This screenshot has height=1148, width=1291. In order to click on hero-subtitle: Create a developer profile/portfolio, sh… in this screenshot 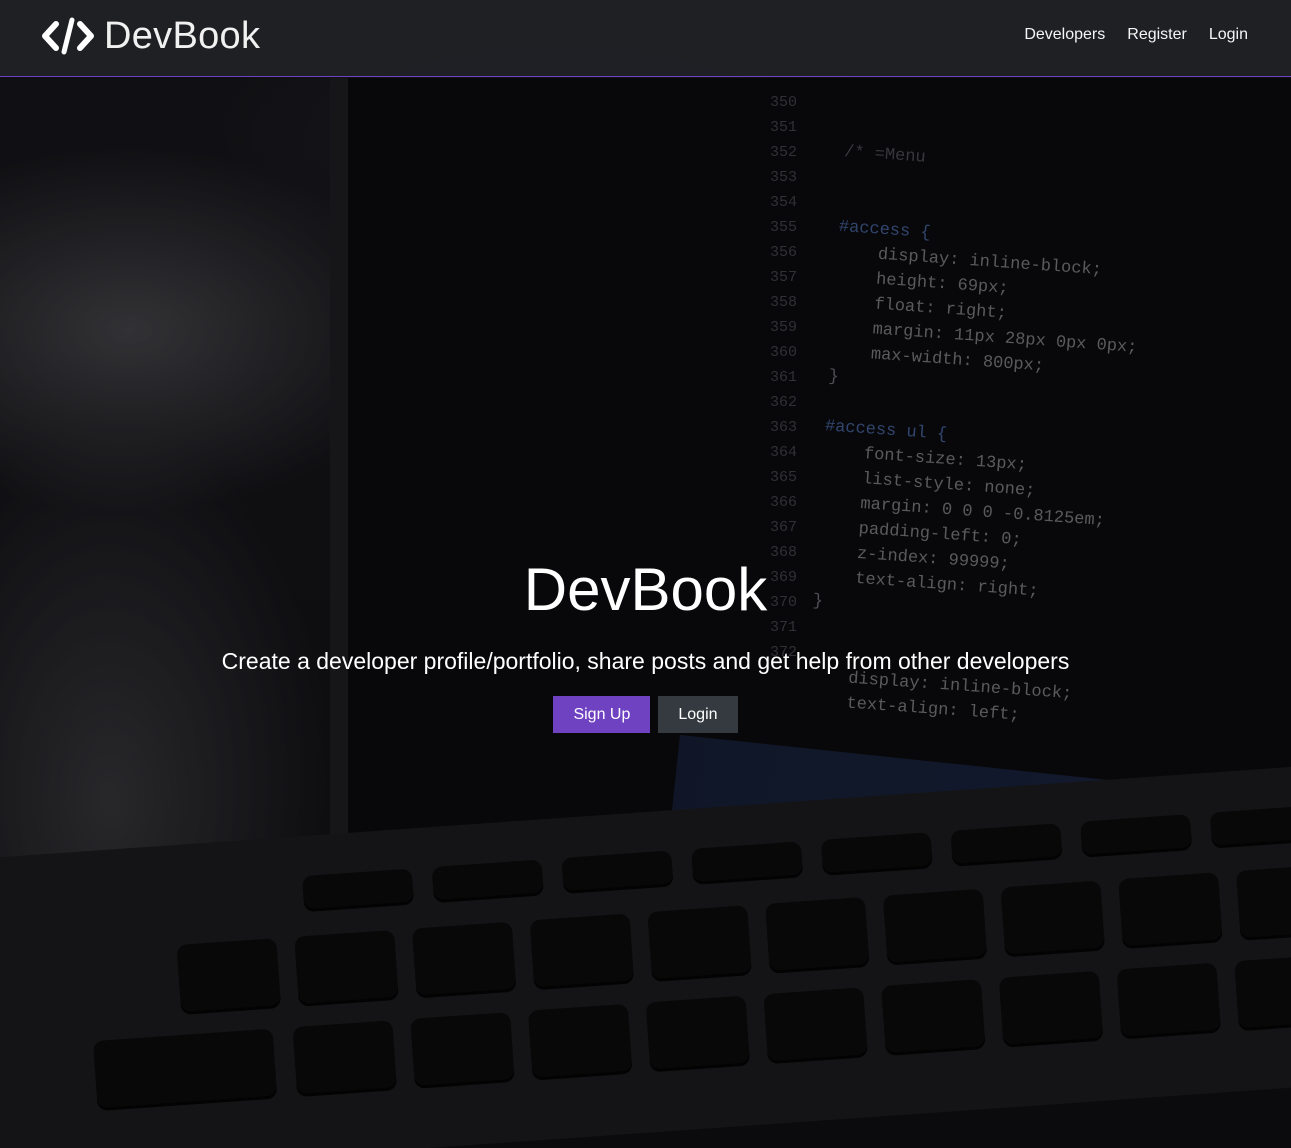, I will do `click(645, 661)`.